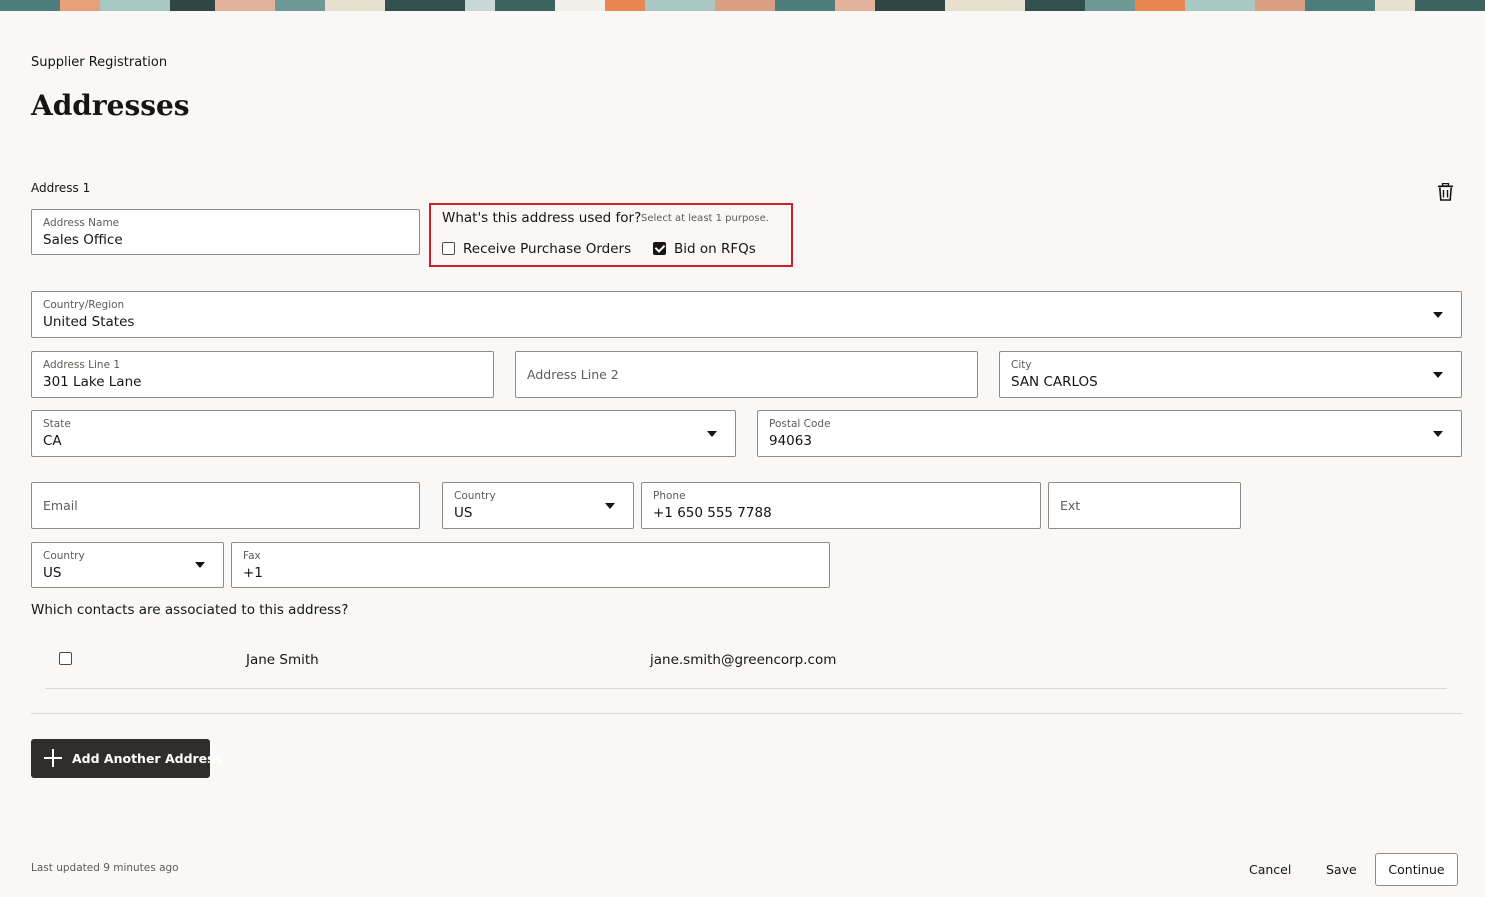  I want to click on page-title: Addresses, so click(110, 105).